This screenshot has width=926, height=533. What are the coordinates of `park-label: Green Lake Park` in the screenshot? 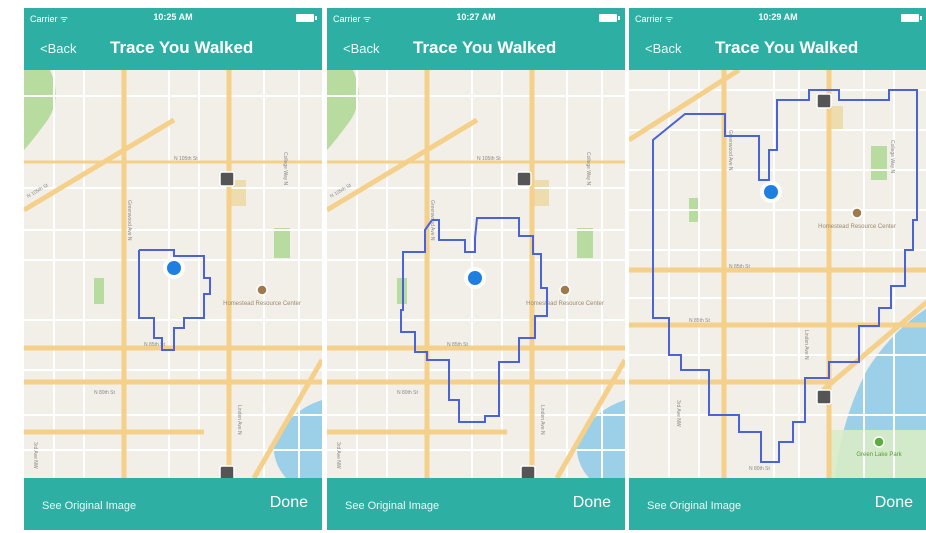 It's located at (879, 455).